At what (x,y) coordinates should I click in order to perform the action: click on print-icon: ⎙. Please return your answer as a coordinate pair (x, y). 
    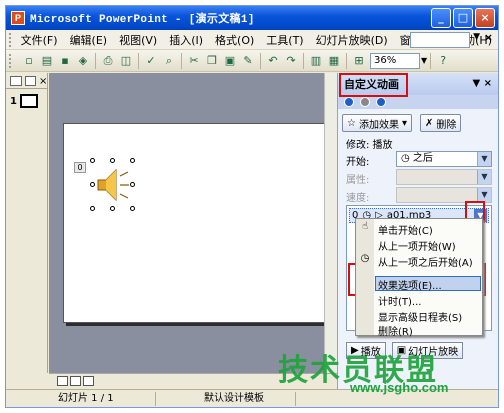
    Looking at the image, I should click on (108, 61).